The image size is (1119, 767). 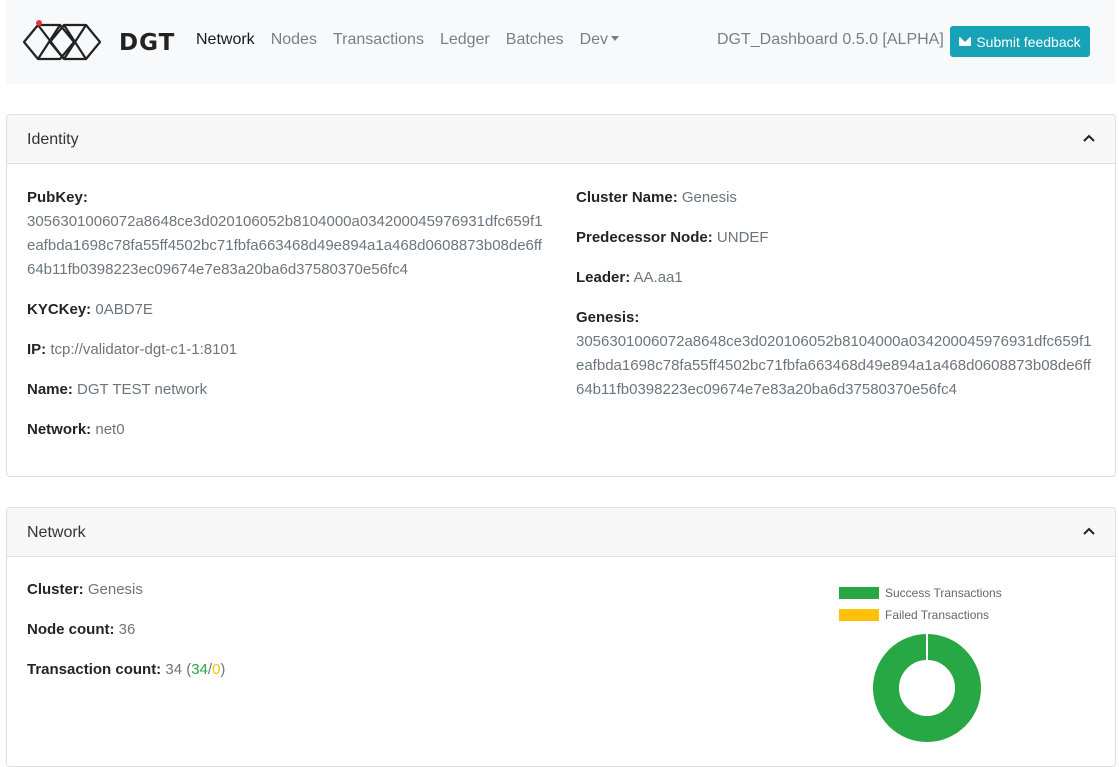 I want to click on kyckey-label: KYCKey:, so click(x=59, y=309).